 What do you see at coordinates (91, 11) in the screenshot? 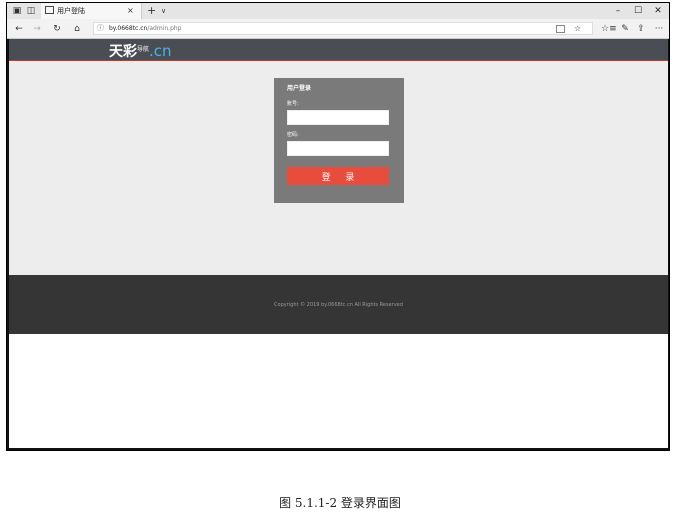
I see `tab-user-login: 用户登陆 ×` at bounding box center [91, 11].